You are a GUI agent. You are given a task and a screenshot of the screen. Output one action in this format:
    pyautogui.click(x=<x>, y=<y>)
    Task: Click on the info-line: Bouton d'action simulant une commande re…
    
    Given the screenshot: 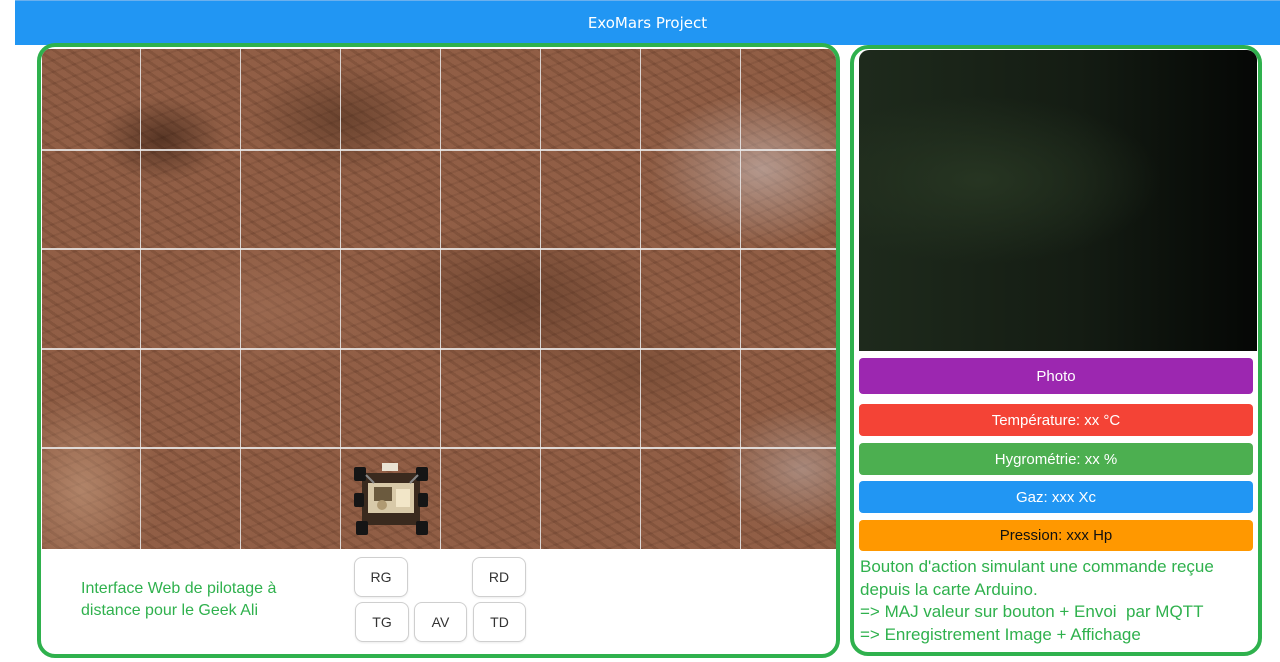 What is the action you would take?
    pyautogui.click(x=1037, y=566)
    